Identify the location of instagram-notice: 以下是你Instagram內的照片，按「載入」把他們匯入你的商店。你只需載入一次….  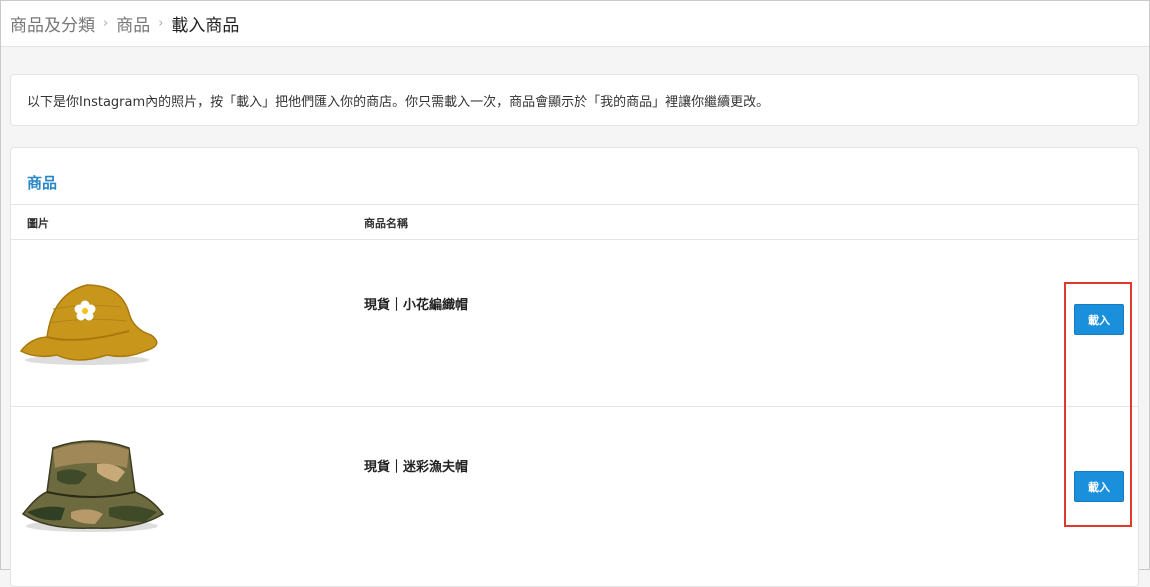
(574, 100).